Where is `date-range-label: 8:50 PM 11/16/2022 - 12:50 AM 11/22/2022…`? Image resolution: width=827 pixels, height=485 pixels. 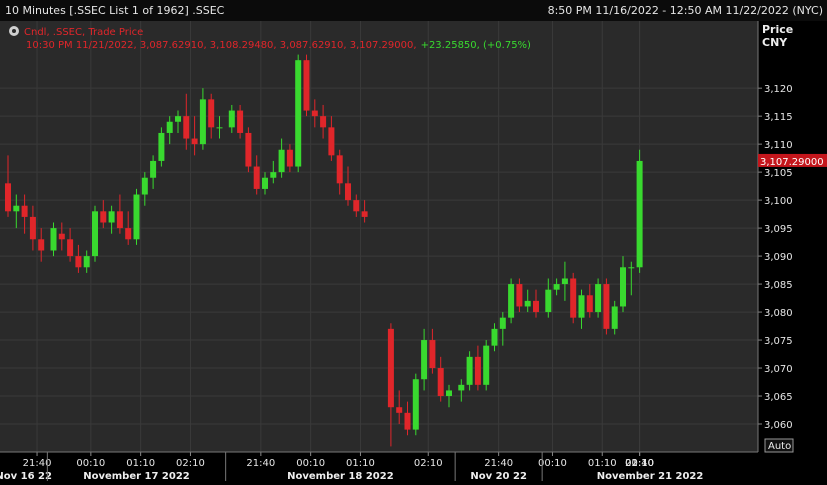
date-range-label: 8:50 PM 11/16/2022 - 12:50 AM 11/22/2022… is located at coordinates (685, 10).